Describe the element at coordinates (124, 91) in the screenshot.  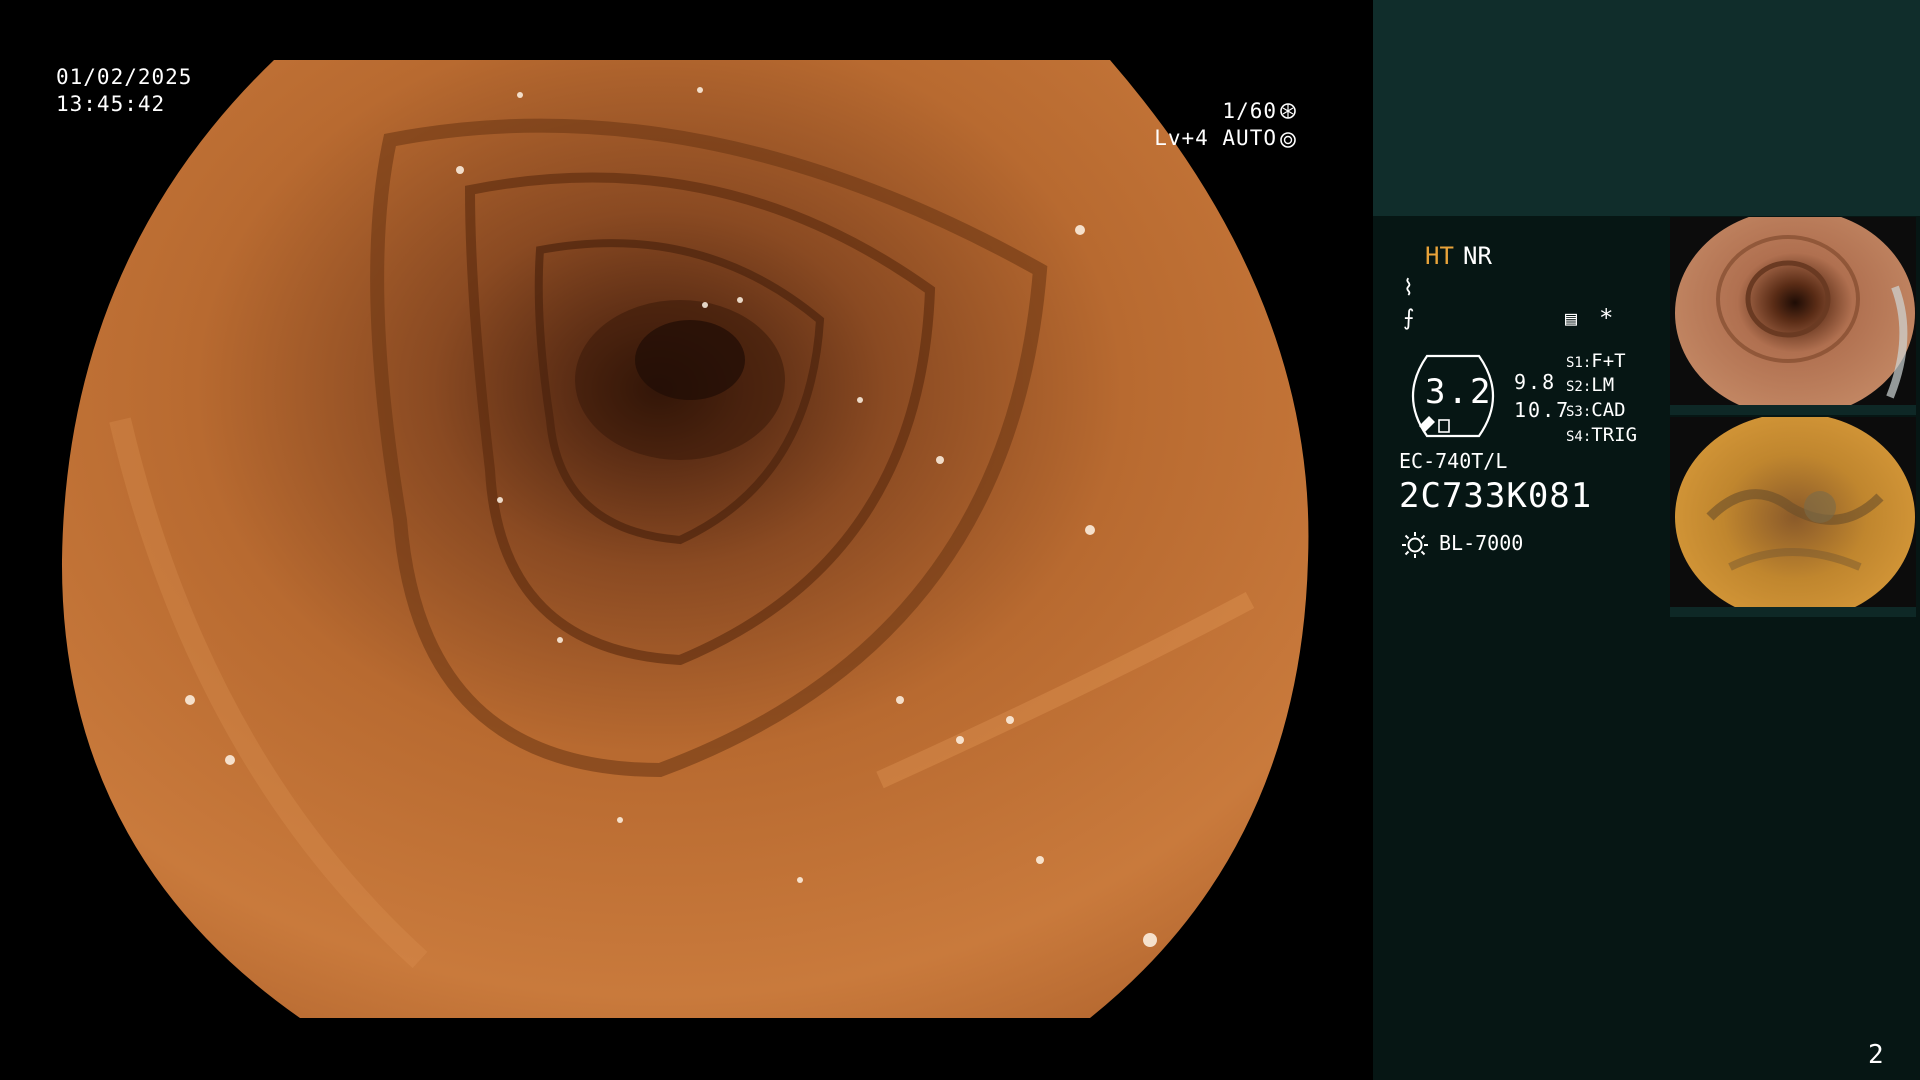
I see `date-time-readout: 01/02/2025 13:45:42` at that location.